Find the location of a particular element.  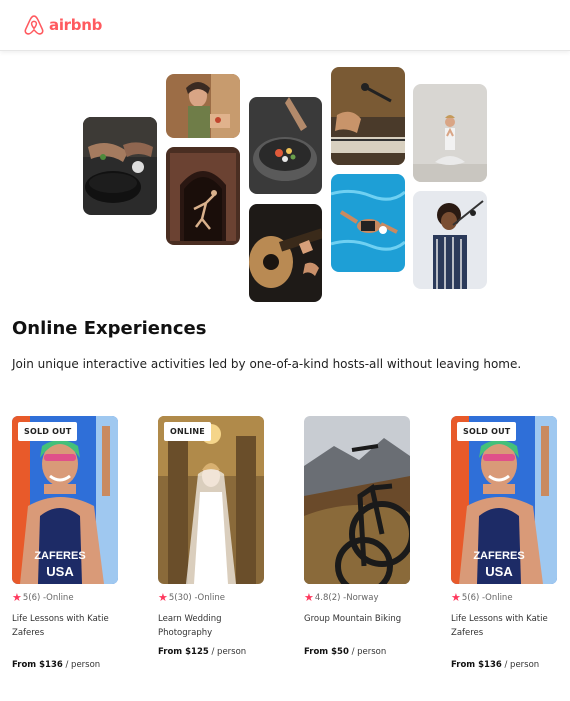

status-badge: ONLINE is located at coordinates (187, 431).